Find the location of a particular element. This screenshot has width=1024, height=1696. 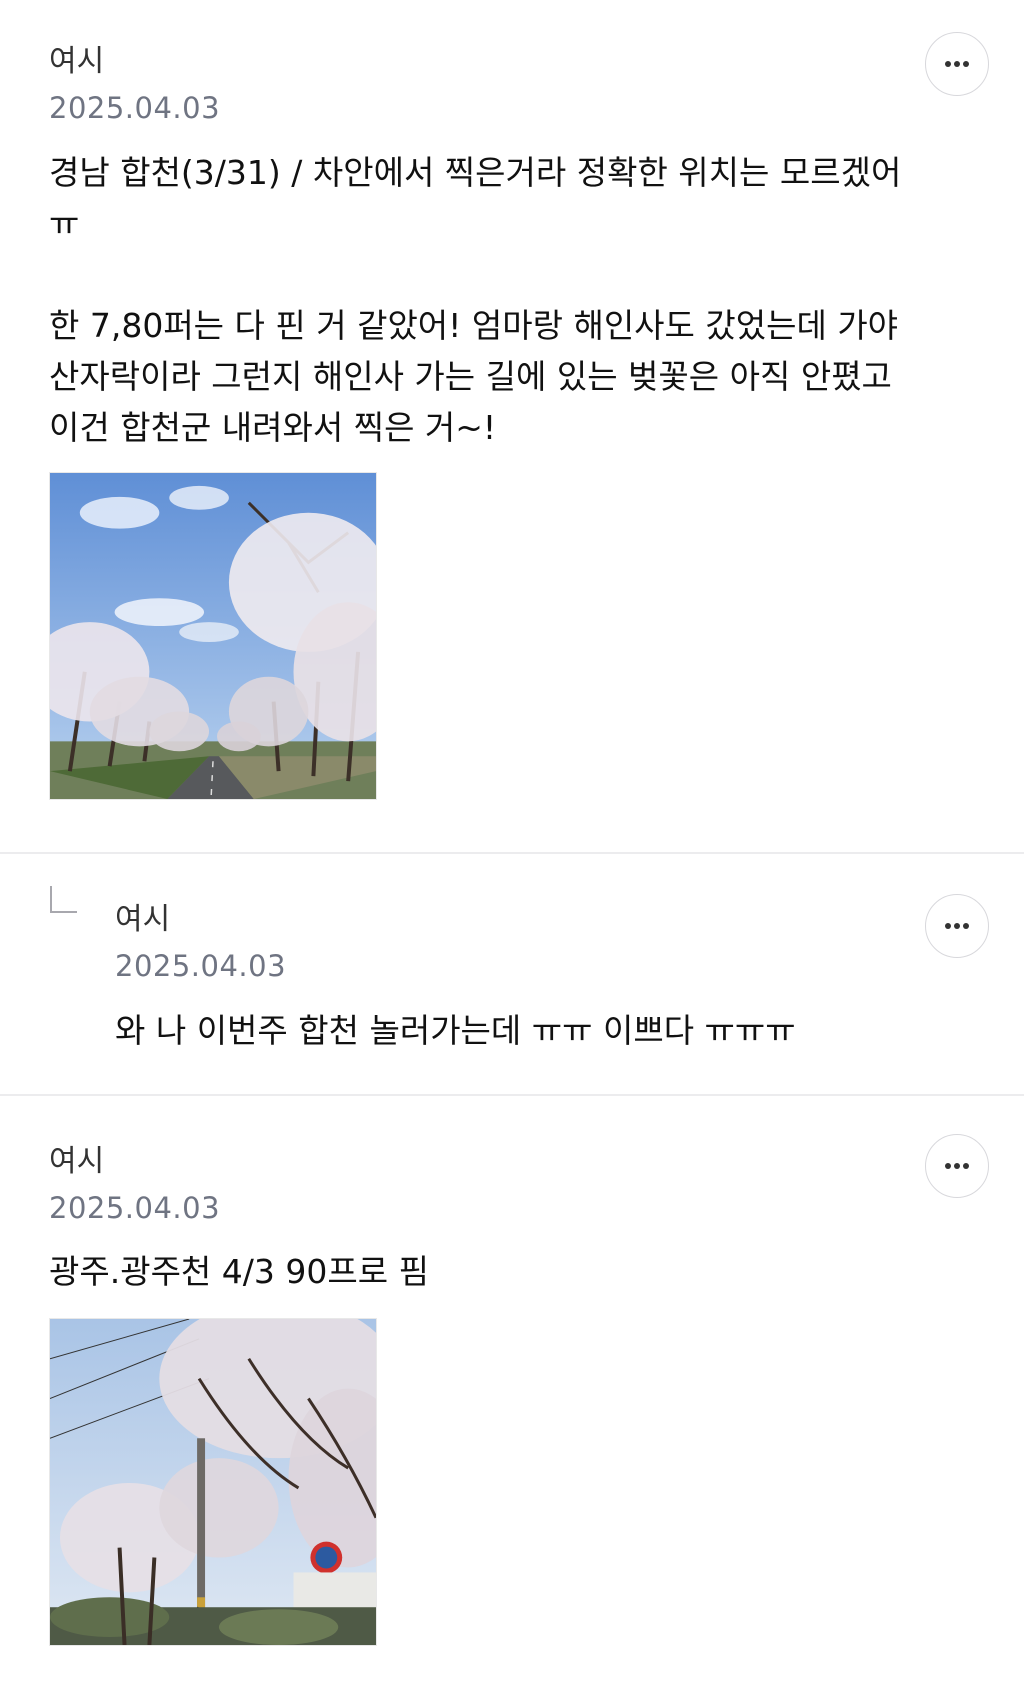

cherry-blossom-road-photo is located at coordinates (213, 636).